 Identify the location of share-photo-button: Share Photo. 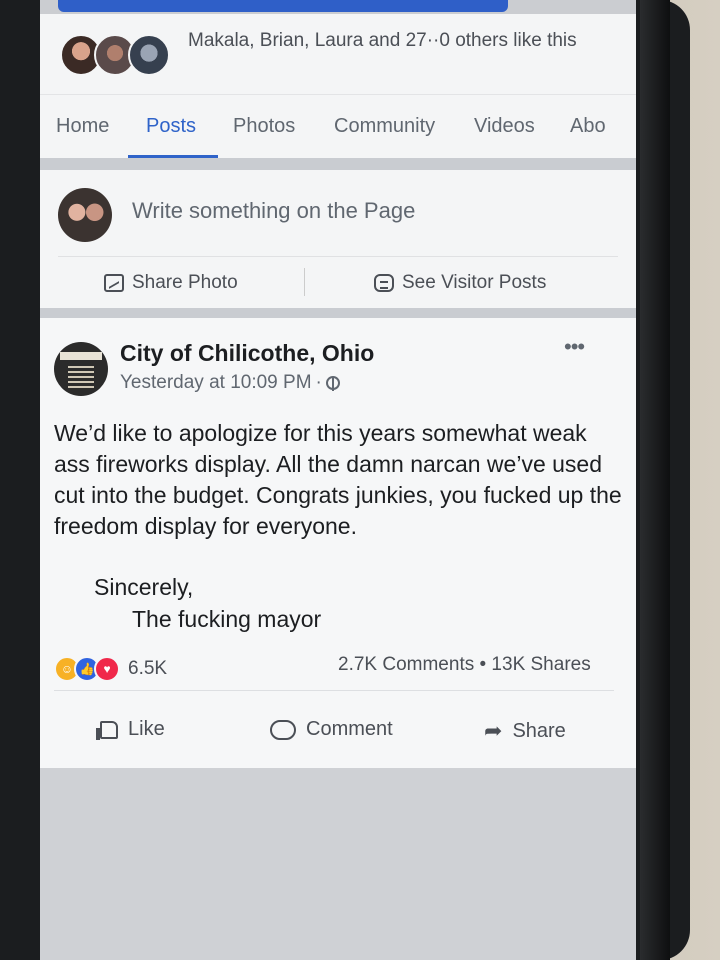
(171, 283).